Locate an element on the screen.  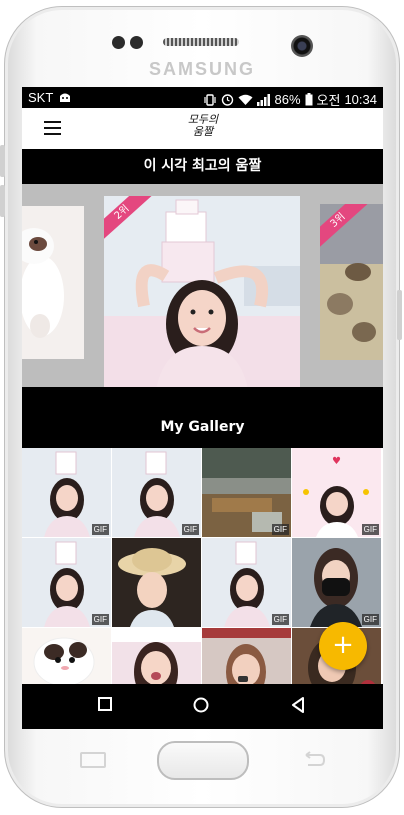
time-ampm: 오전 is located at coordinates (328, 100).